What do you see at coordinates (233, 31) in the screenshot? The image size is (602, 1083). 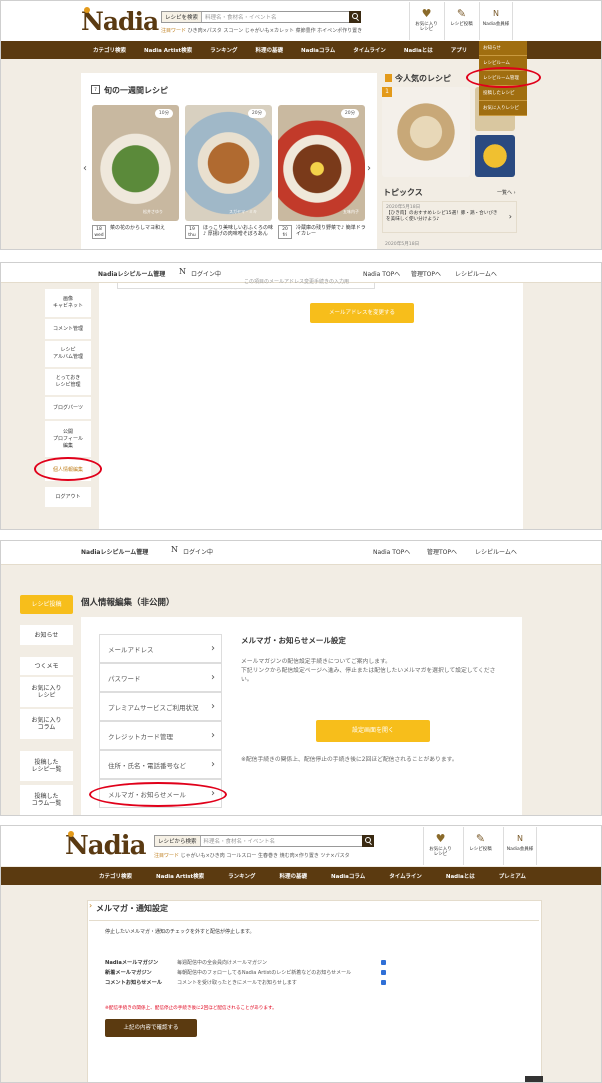 I see `keyword-link: スコーン` at bounding box center [233, 31].